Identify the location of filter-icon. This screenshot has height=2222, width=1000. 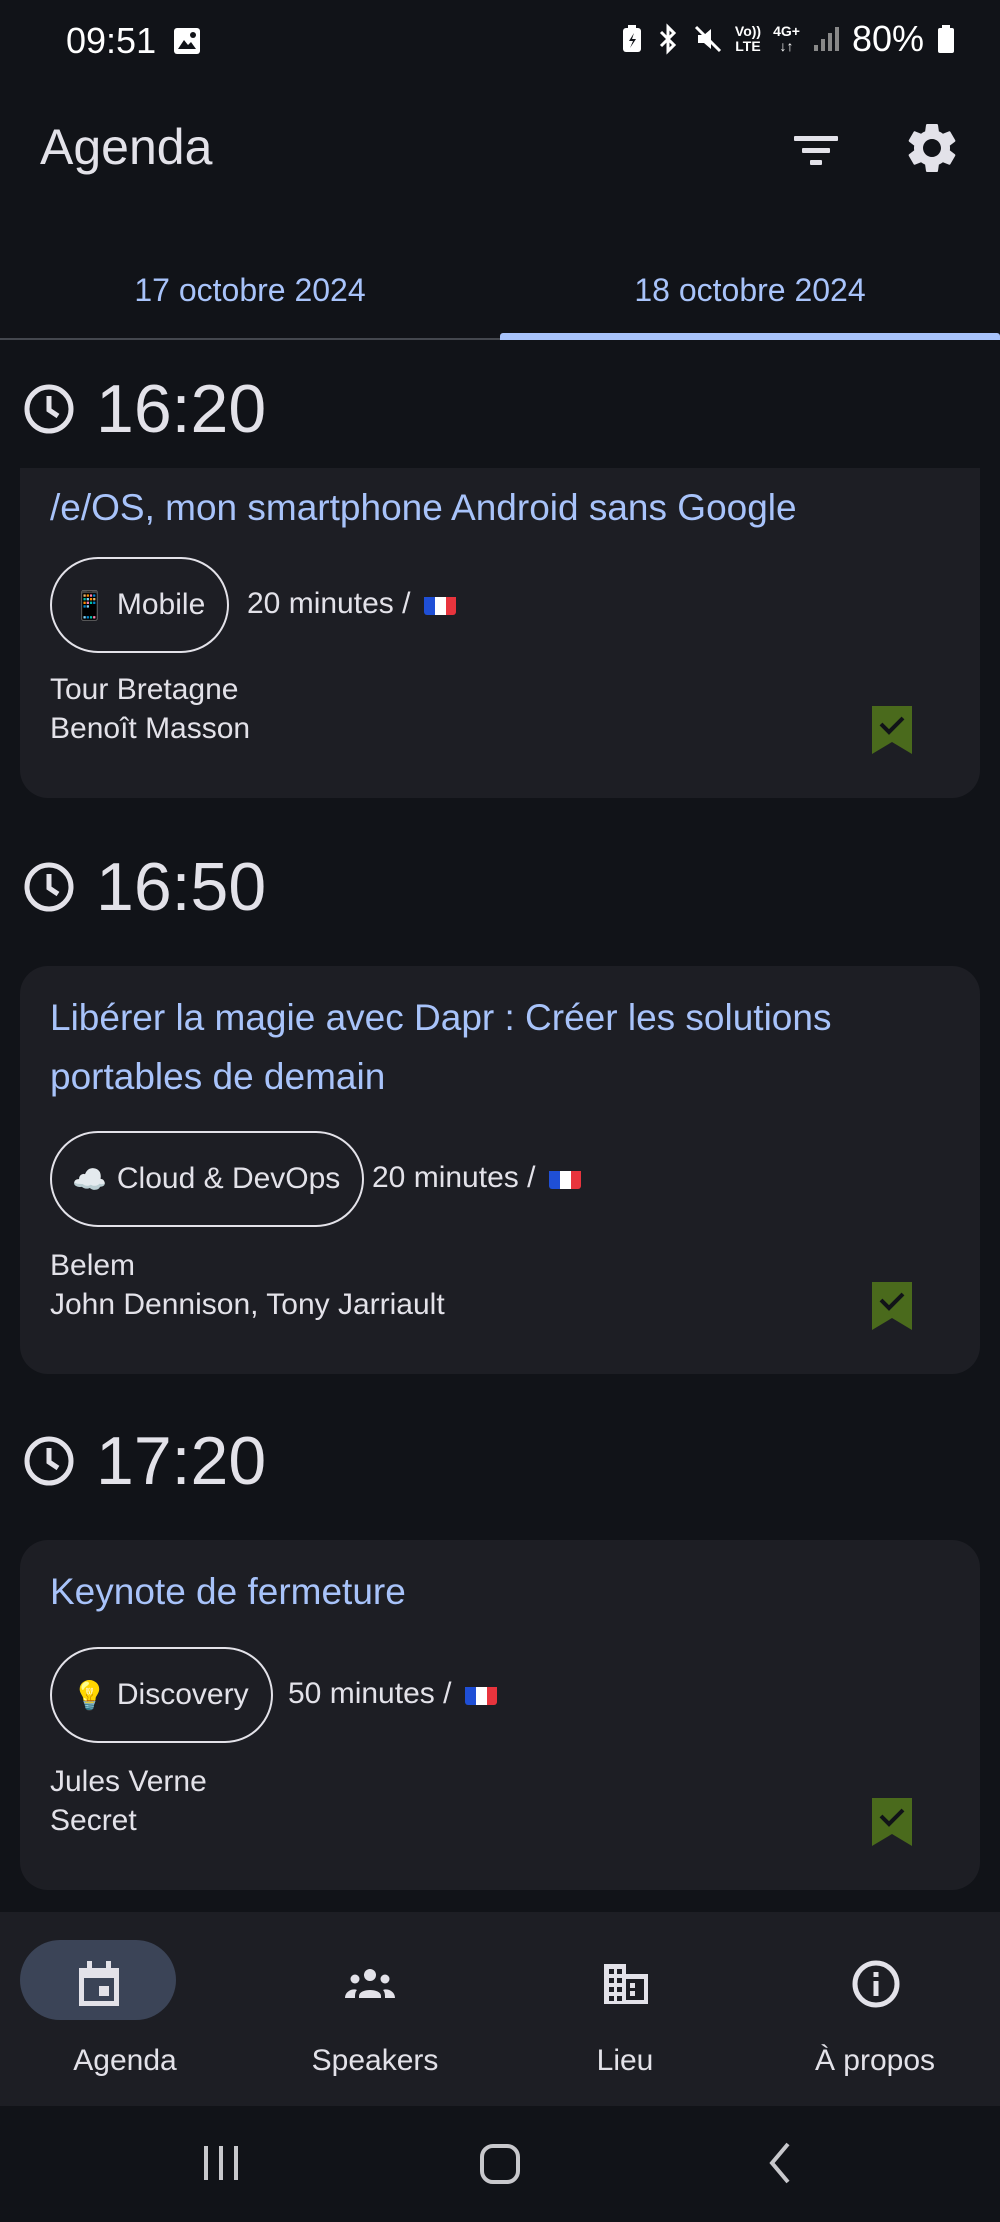
(816, 150).